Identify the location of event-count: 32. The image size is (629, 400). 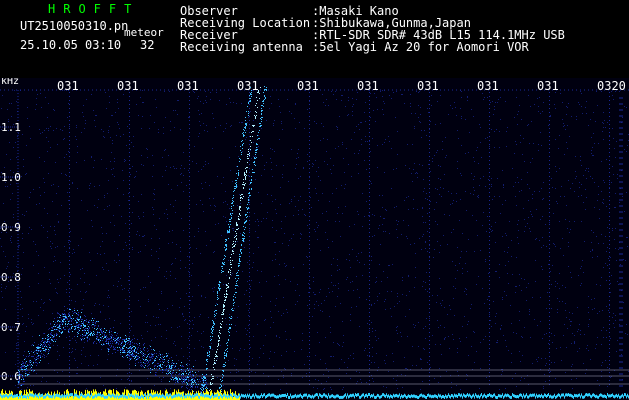
(147, 45).